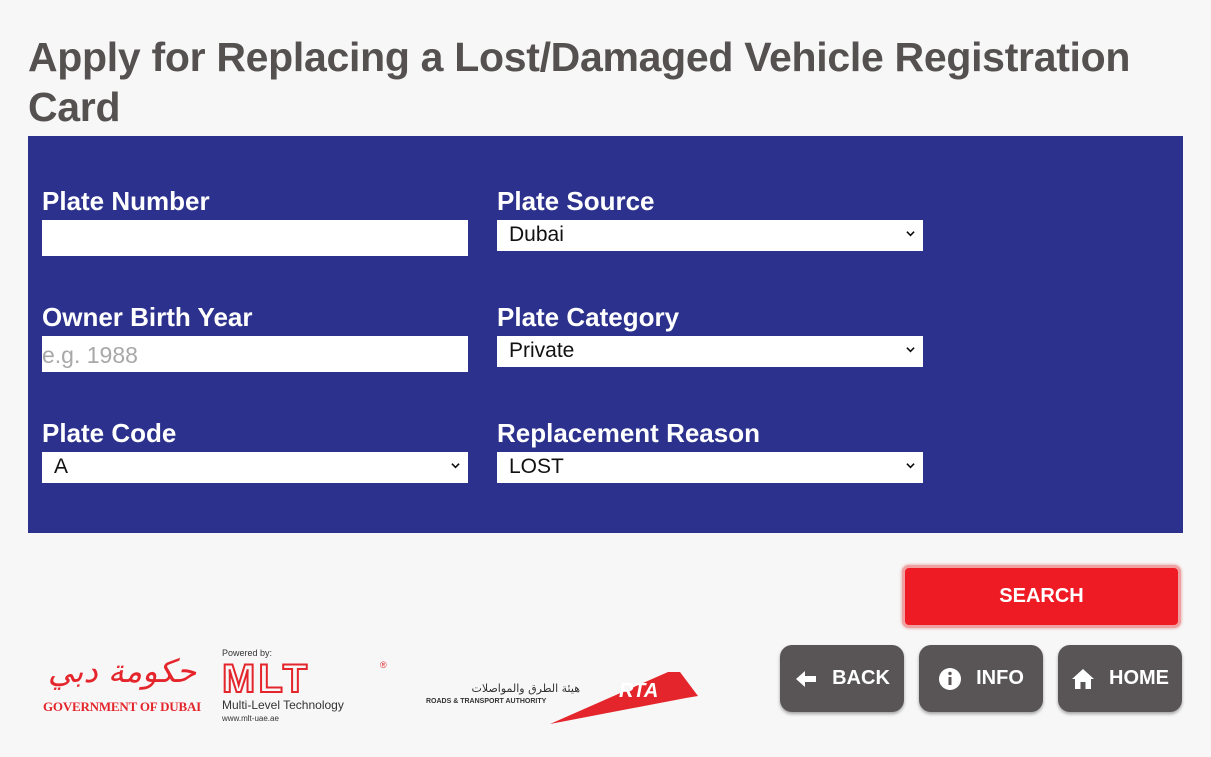 Image resolution: width=1211 pixels, height=757 pixels. I want to click on plate-source-field: Plate Source Dubai, so click(710, 218).